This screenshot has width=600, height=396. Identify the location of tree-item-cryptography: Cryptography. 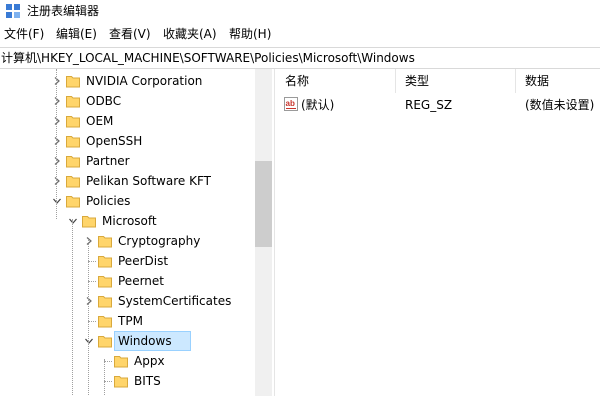
(127, 241).